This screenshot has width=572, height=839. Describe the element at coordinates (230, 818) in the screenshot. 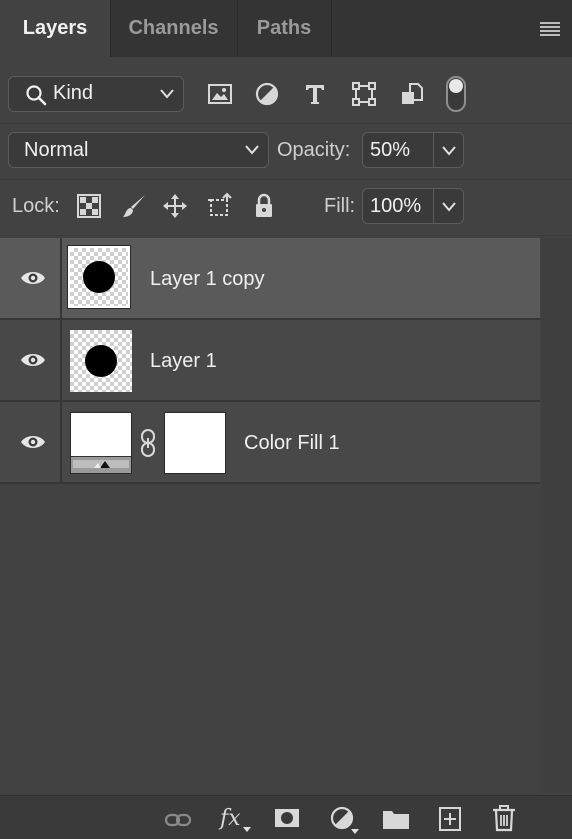

I see `fx-icon: fx` at that location.